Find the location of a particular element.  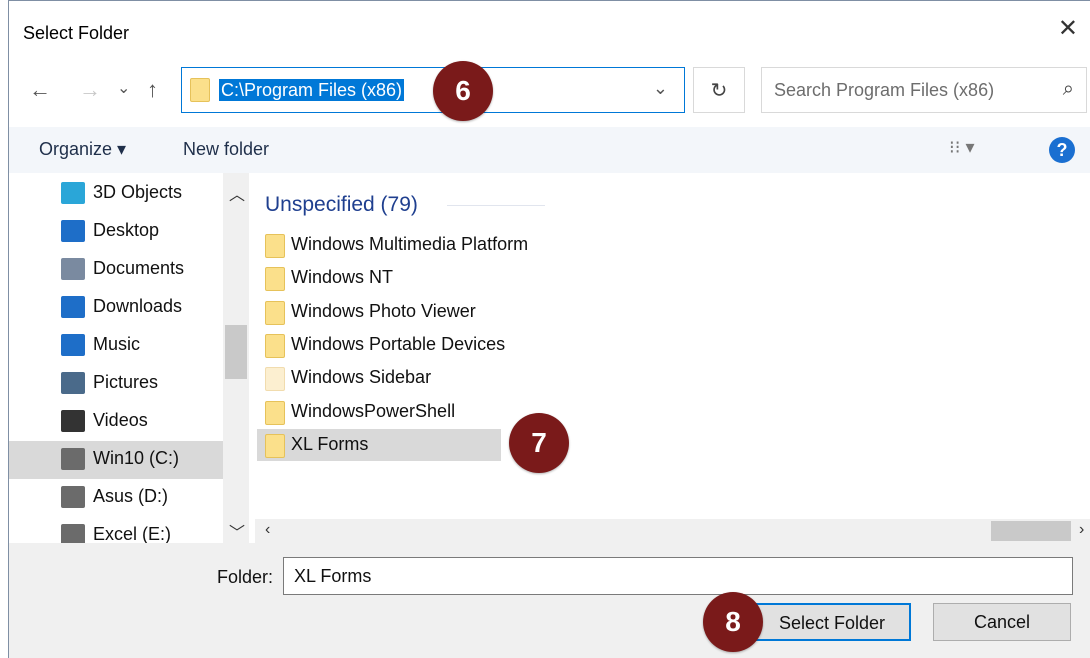

folder-label: Folder: is located at coordinates (245, 577).